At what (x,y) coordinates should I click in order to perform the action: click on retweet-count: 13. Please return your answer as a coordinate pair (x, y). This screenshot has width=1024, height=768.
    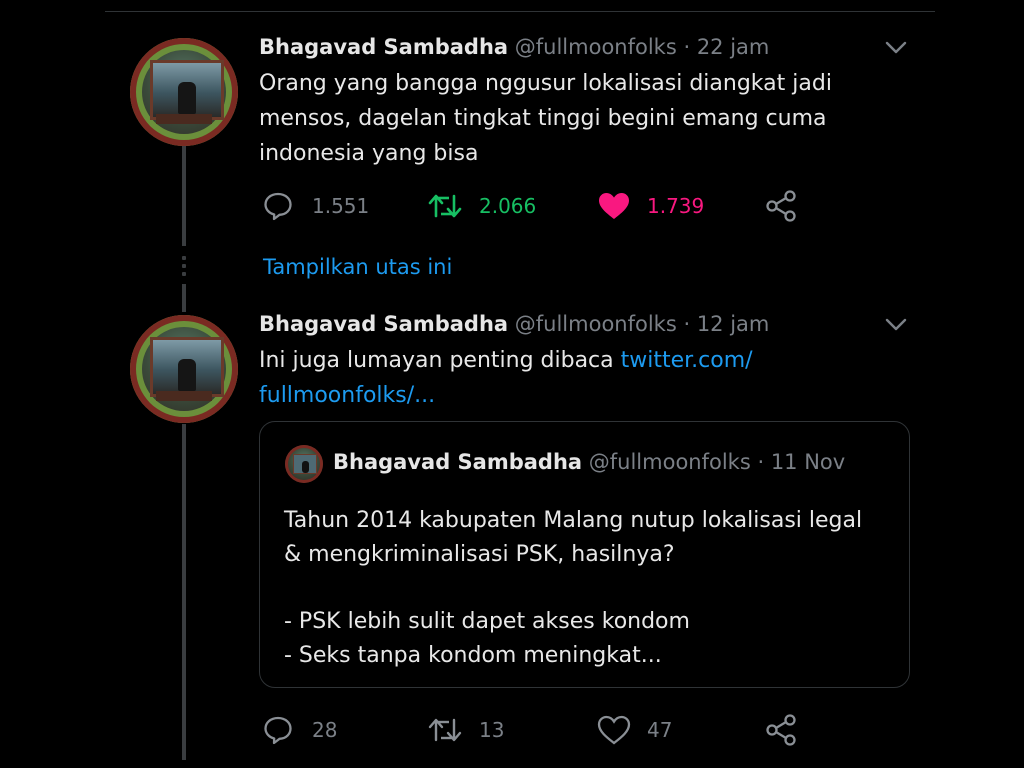
    Looking at the image, I should click on (492, 730).